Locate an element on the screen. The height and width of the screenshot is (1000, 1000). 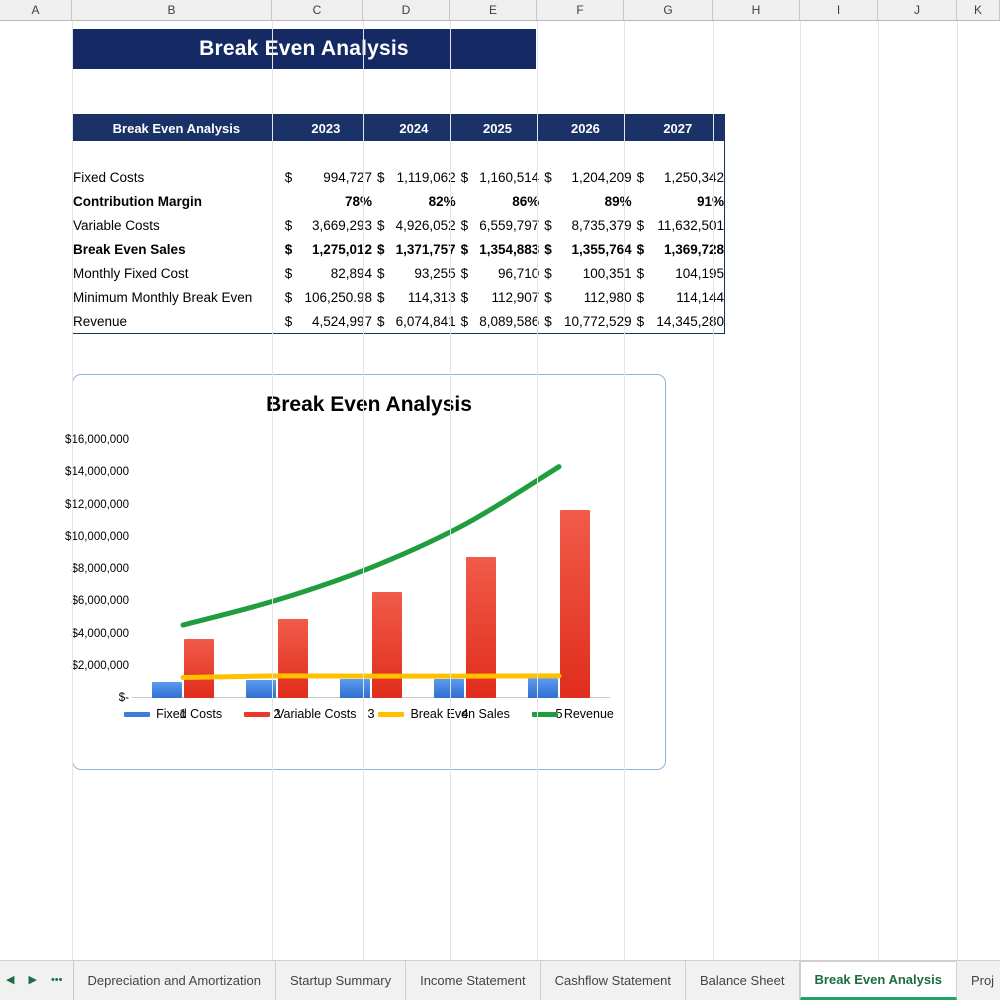
more-sheets-ellipsis-icon: ••• is located at coordinates (57, 980).